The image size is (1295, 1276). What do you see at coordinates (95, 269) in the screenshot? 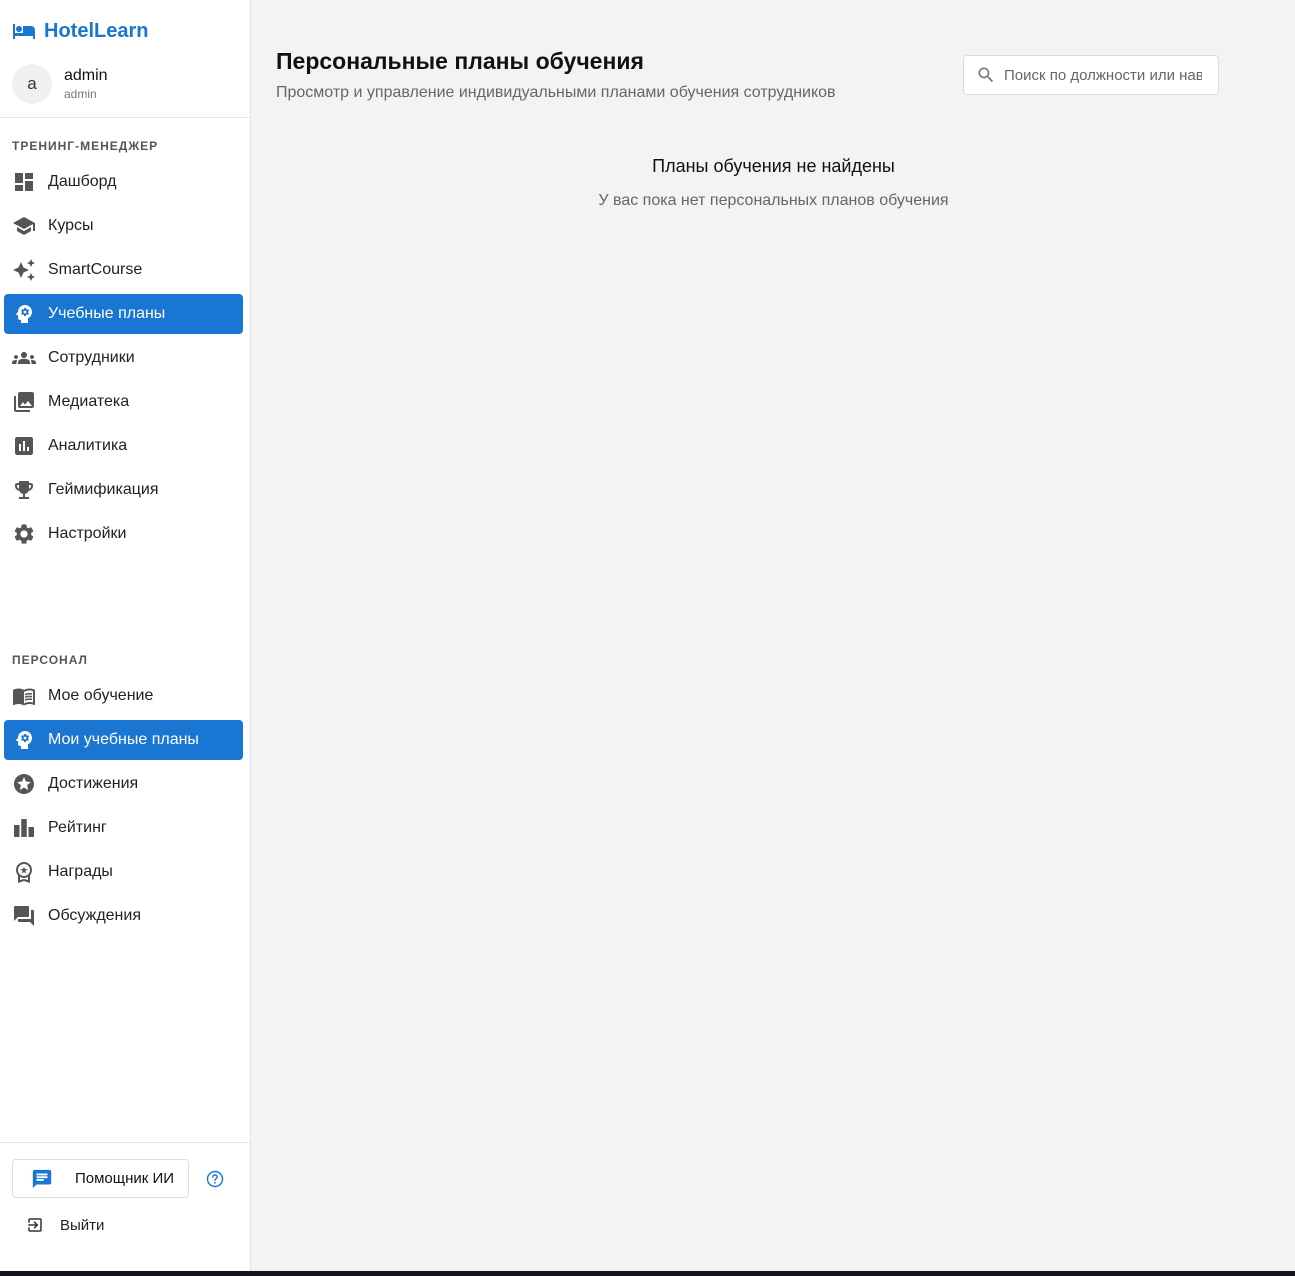
I see `sidebar-item-label: SmartCourse` at bounding box center [95, 269].